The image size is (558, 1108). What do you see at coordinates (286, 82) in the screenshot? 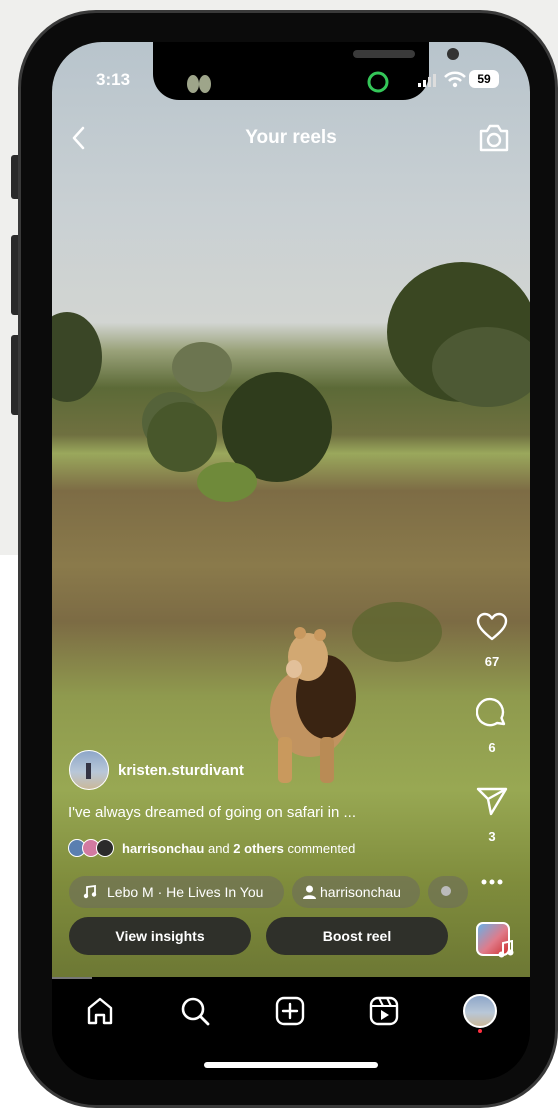
I see `dynamic-island` at bounding box center [286, 82].